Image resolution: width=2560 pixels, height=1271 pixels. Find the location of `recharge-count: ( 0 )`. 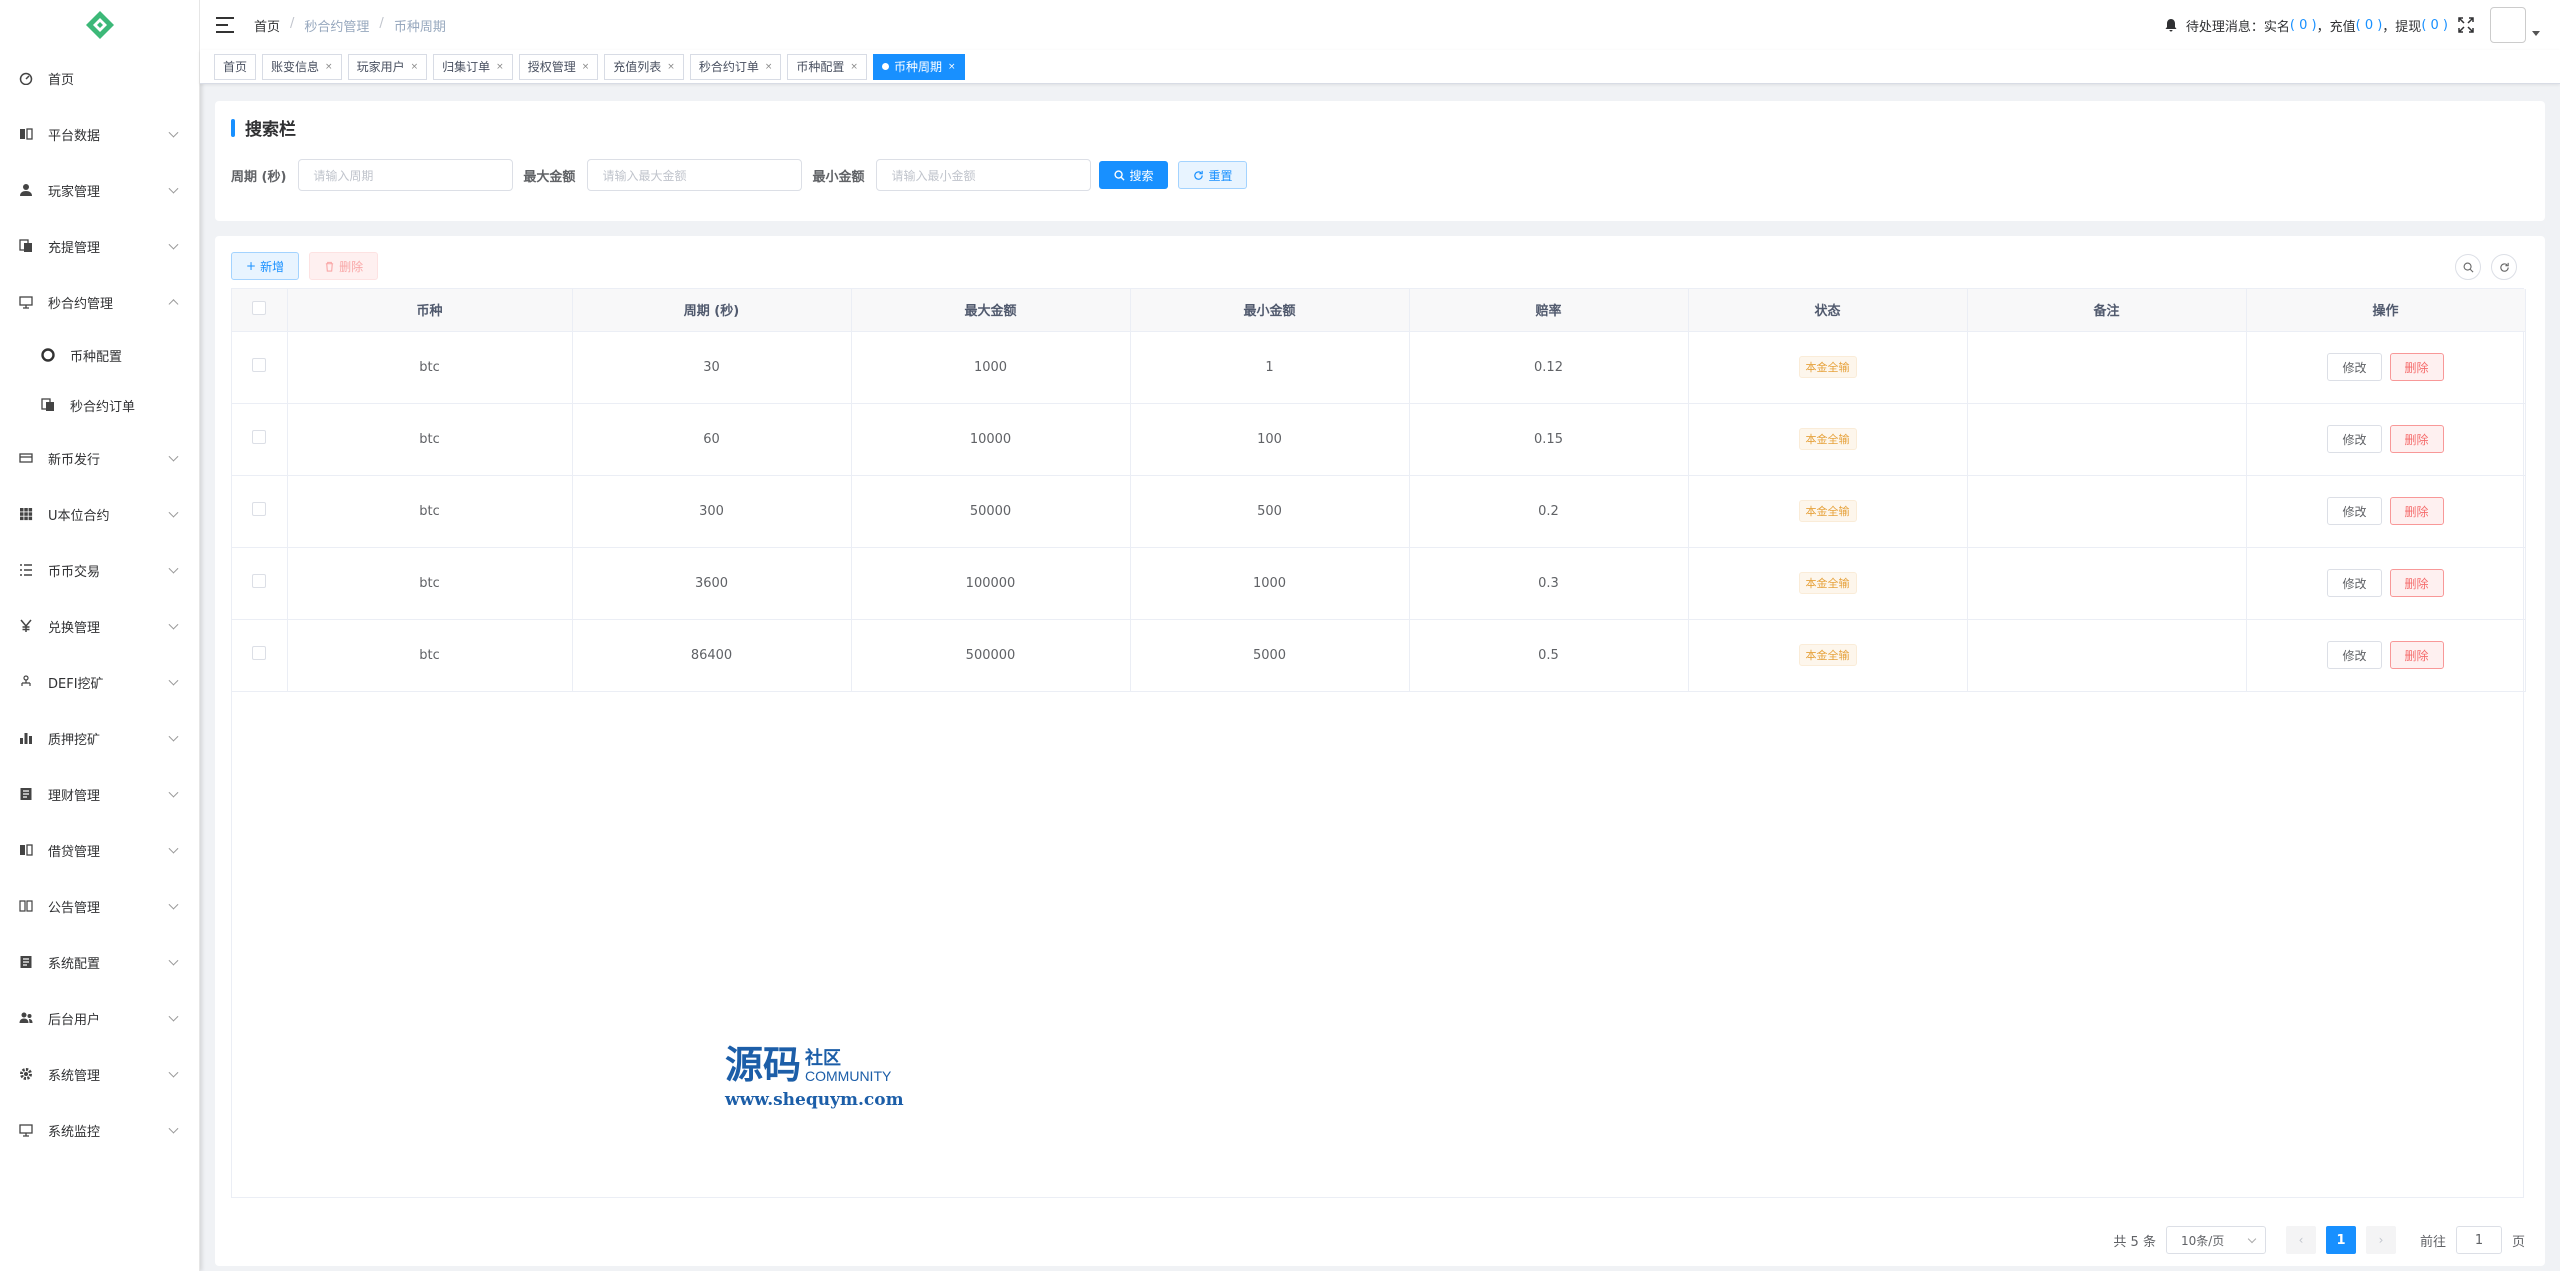

recharge-count: ( 0 ) is located at coordinates (2369, 25).